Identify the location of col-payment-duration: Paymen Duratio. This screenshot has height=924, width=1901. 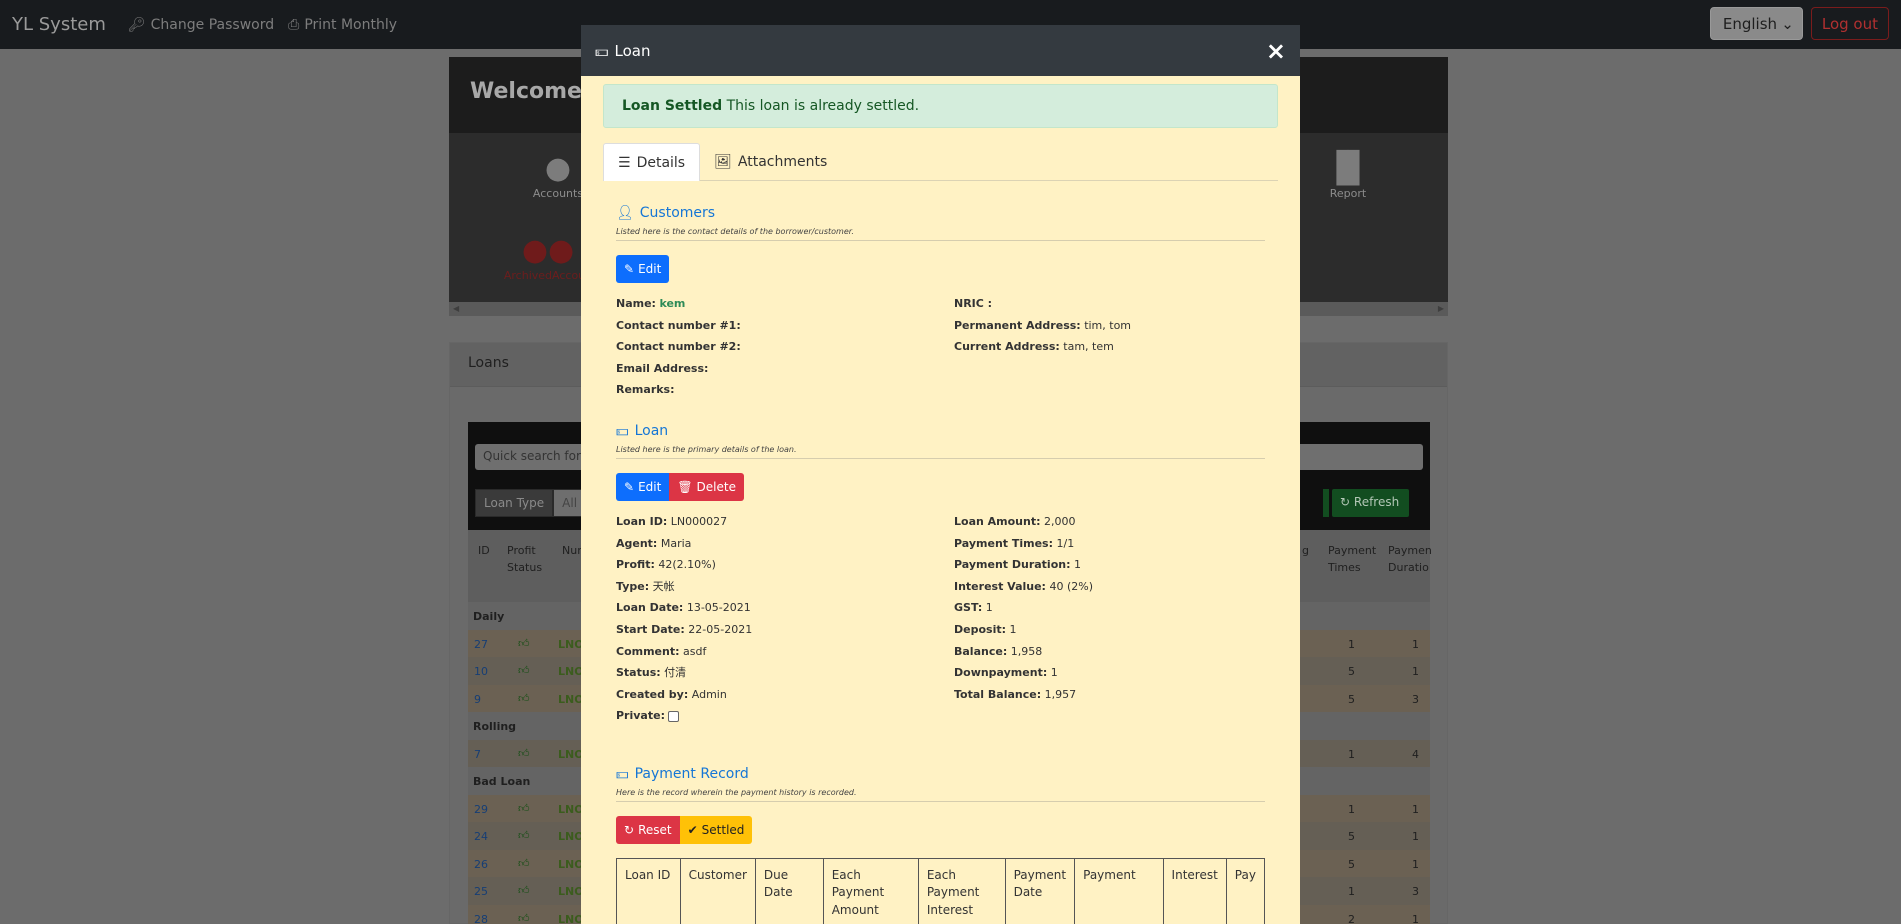
(1410, 559).